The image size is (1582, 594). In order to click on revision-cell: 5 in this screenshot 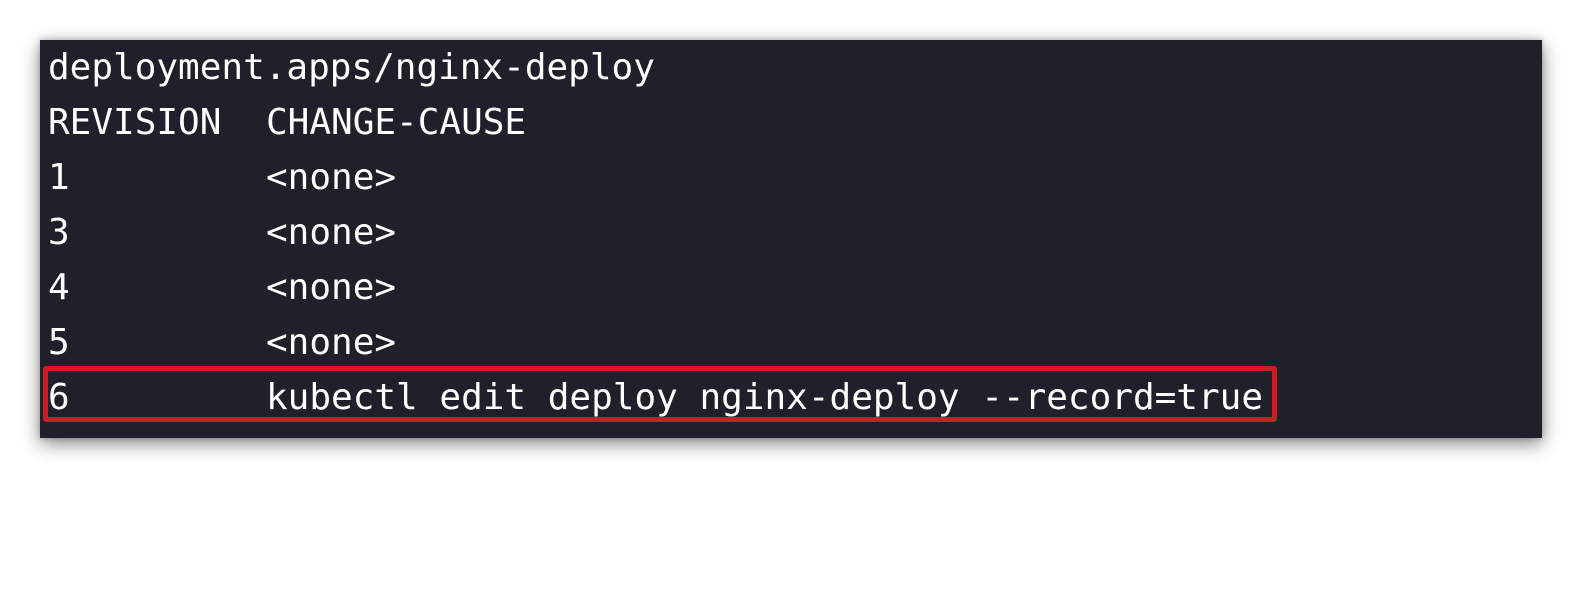, I will do `click(59, 342)`.